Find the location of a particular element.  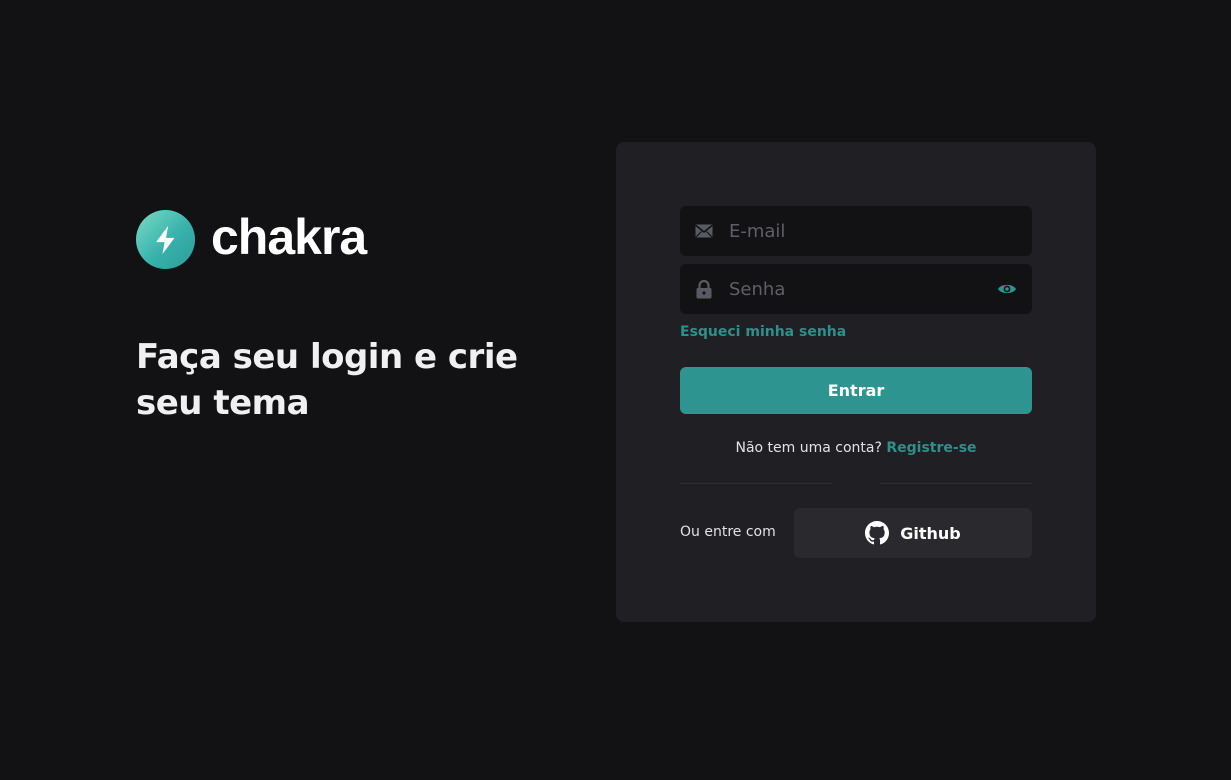

signup-prompt: Não tem uma conta? Registre-se is located at coordinates (856, 448).